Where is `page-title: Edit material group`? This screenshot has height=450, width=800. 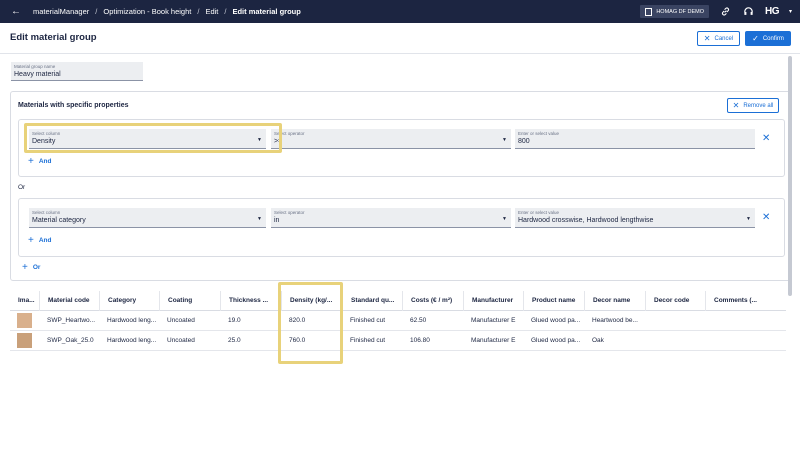 page-title: Edit material group is located at coordinates (53, 37).